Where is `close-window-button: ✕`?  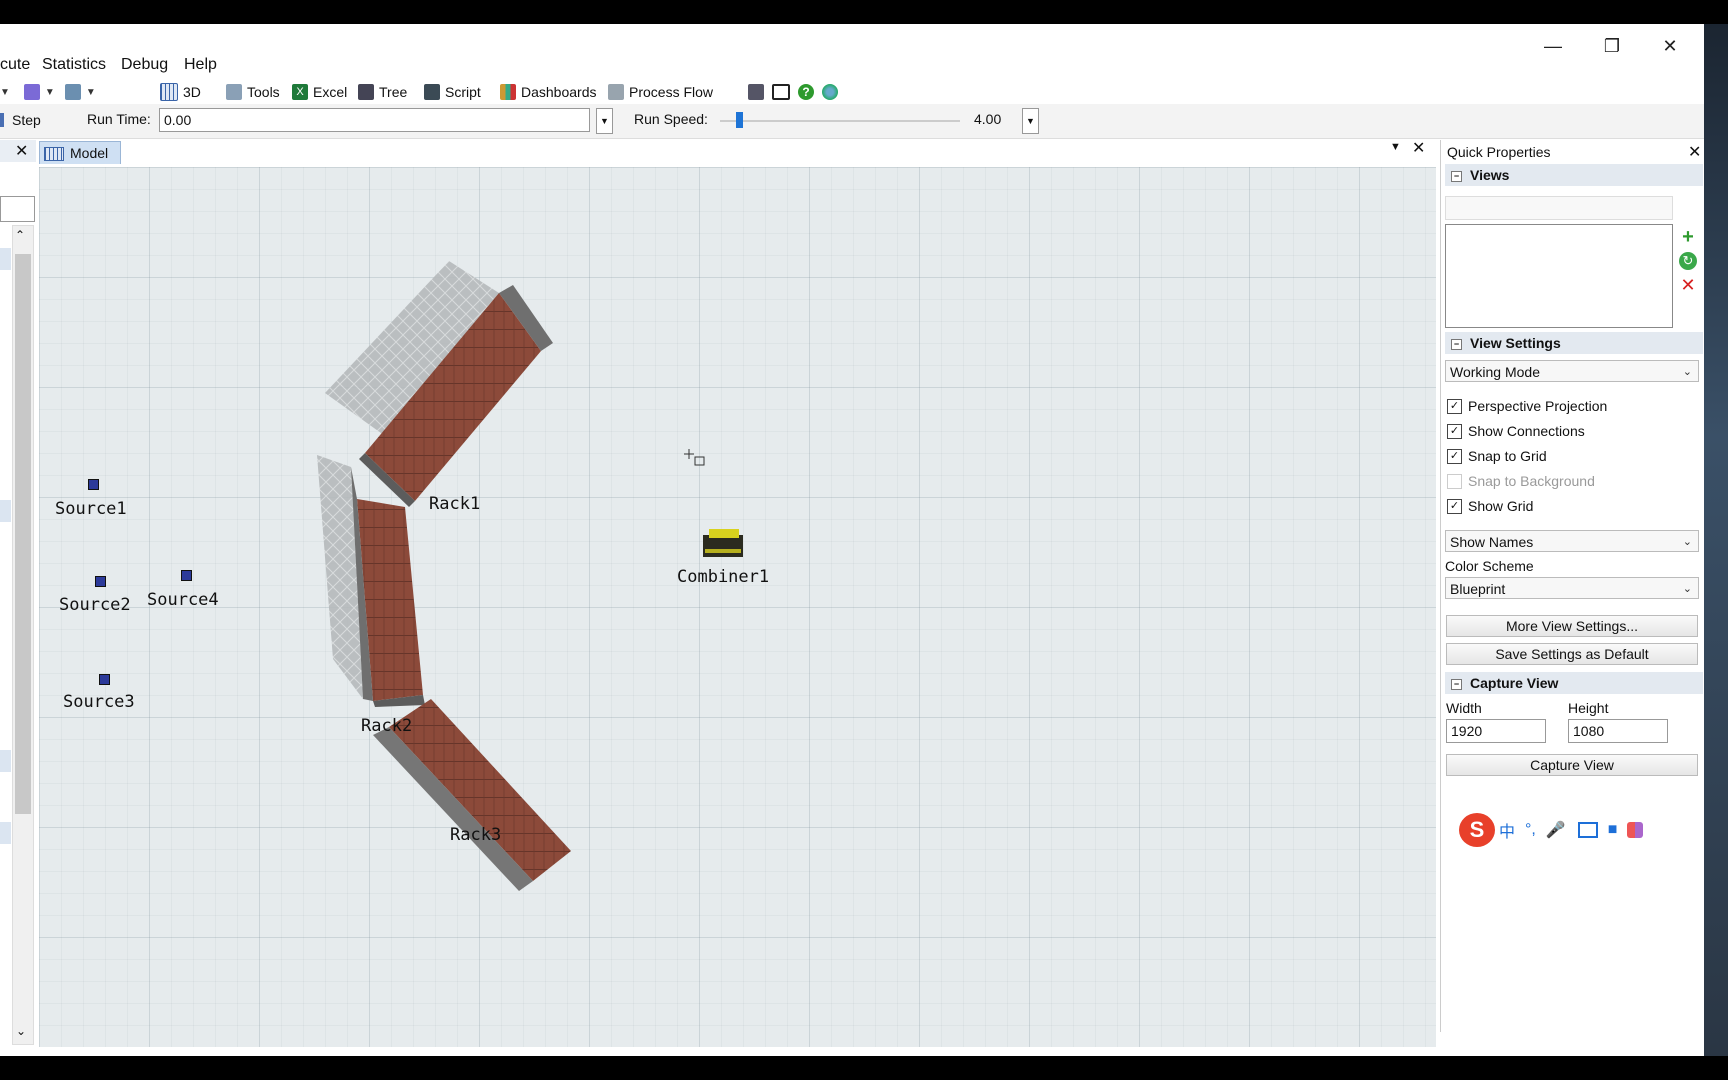
close-window-button: ✕ is located at coordinates (1670, 46).